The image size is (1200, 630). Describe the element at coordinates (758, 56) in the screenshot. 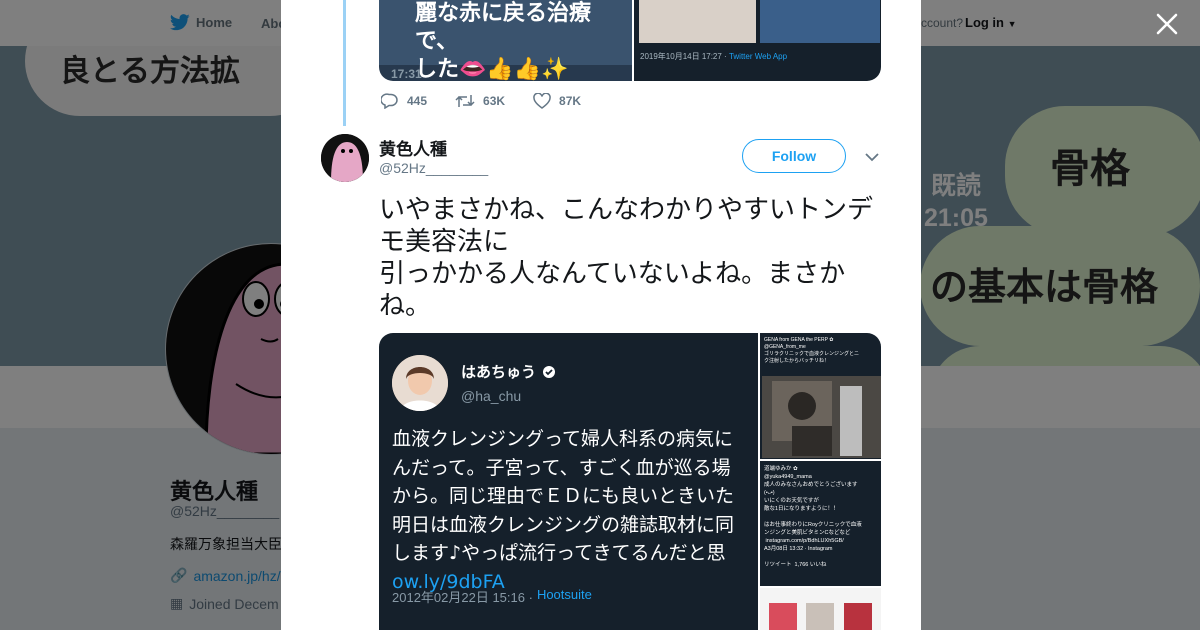

I see `previous-source: Twitter Web App` at that location.